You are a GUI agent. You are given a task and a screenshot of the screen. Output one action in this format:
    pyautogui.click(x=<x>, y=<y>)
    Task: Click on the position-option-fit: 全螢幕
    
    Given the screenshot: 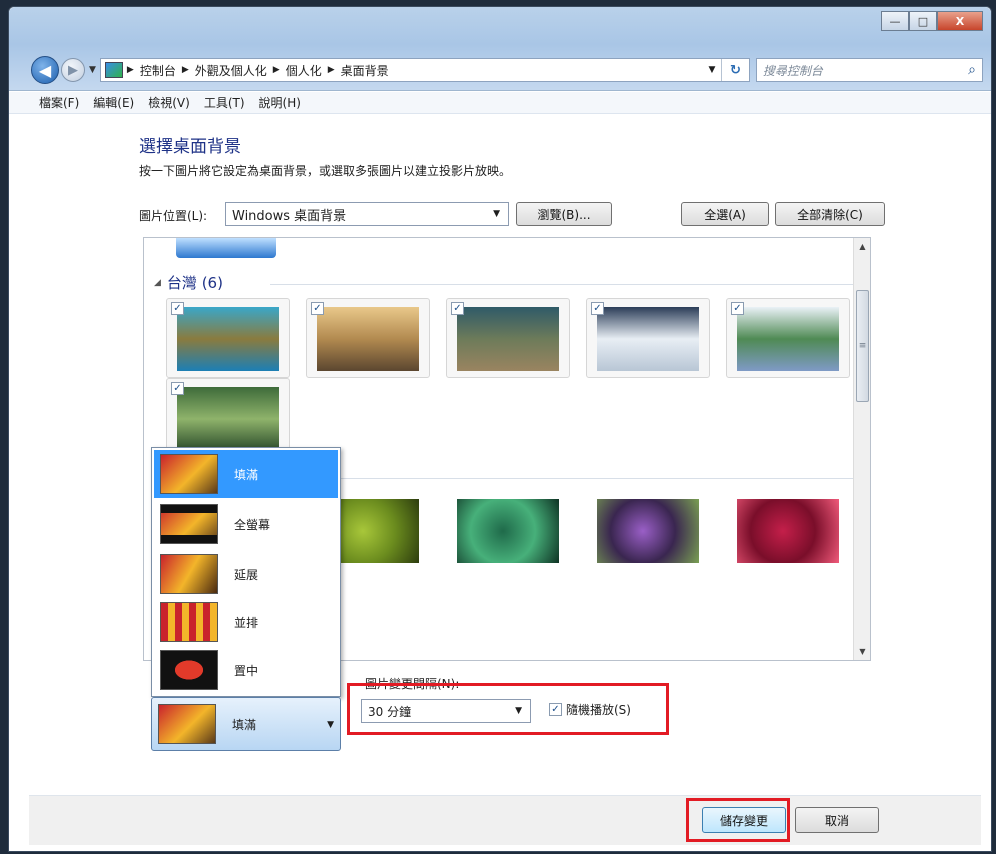 What is the action you would take?
    pyautogui.click(x=246, y=524)
    